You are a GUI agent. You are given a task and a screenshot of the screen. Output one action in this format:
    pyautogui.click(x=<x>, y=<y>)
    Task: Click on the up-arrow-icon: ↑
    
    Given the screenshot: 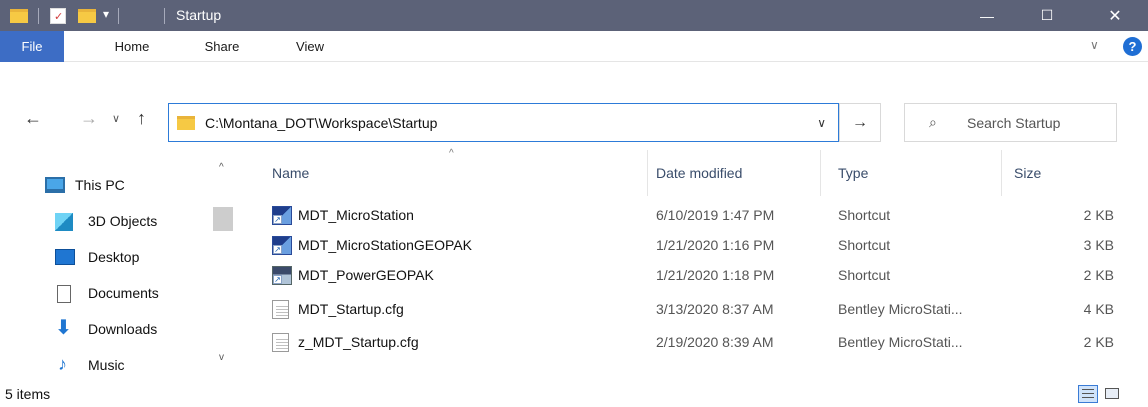 What is the action you would take?
    pyautogui.click(x=141, y=118)
    